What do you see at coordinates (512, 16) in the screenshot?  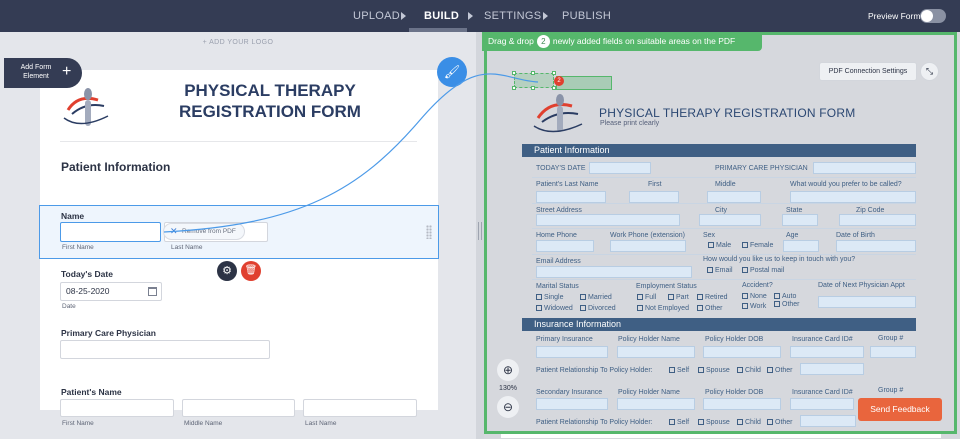 I see `nav-settings: SETTINGS` at bounding box center [512, 16].